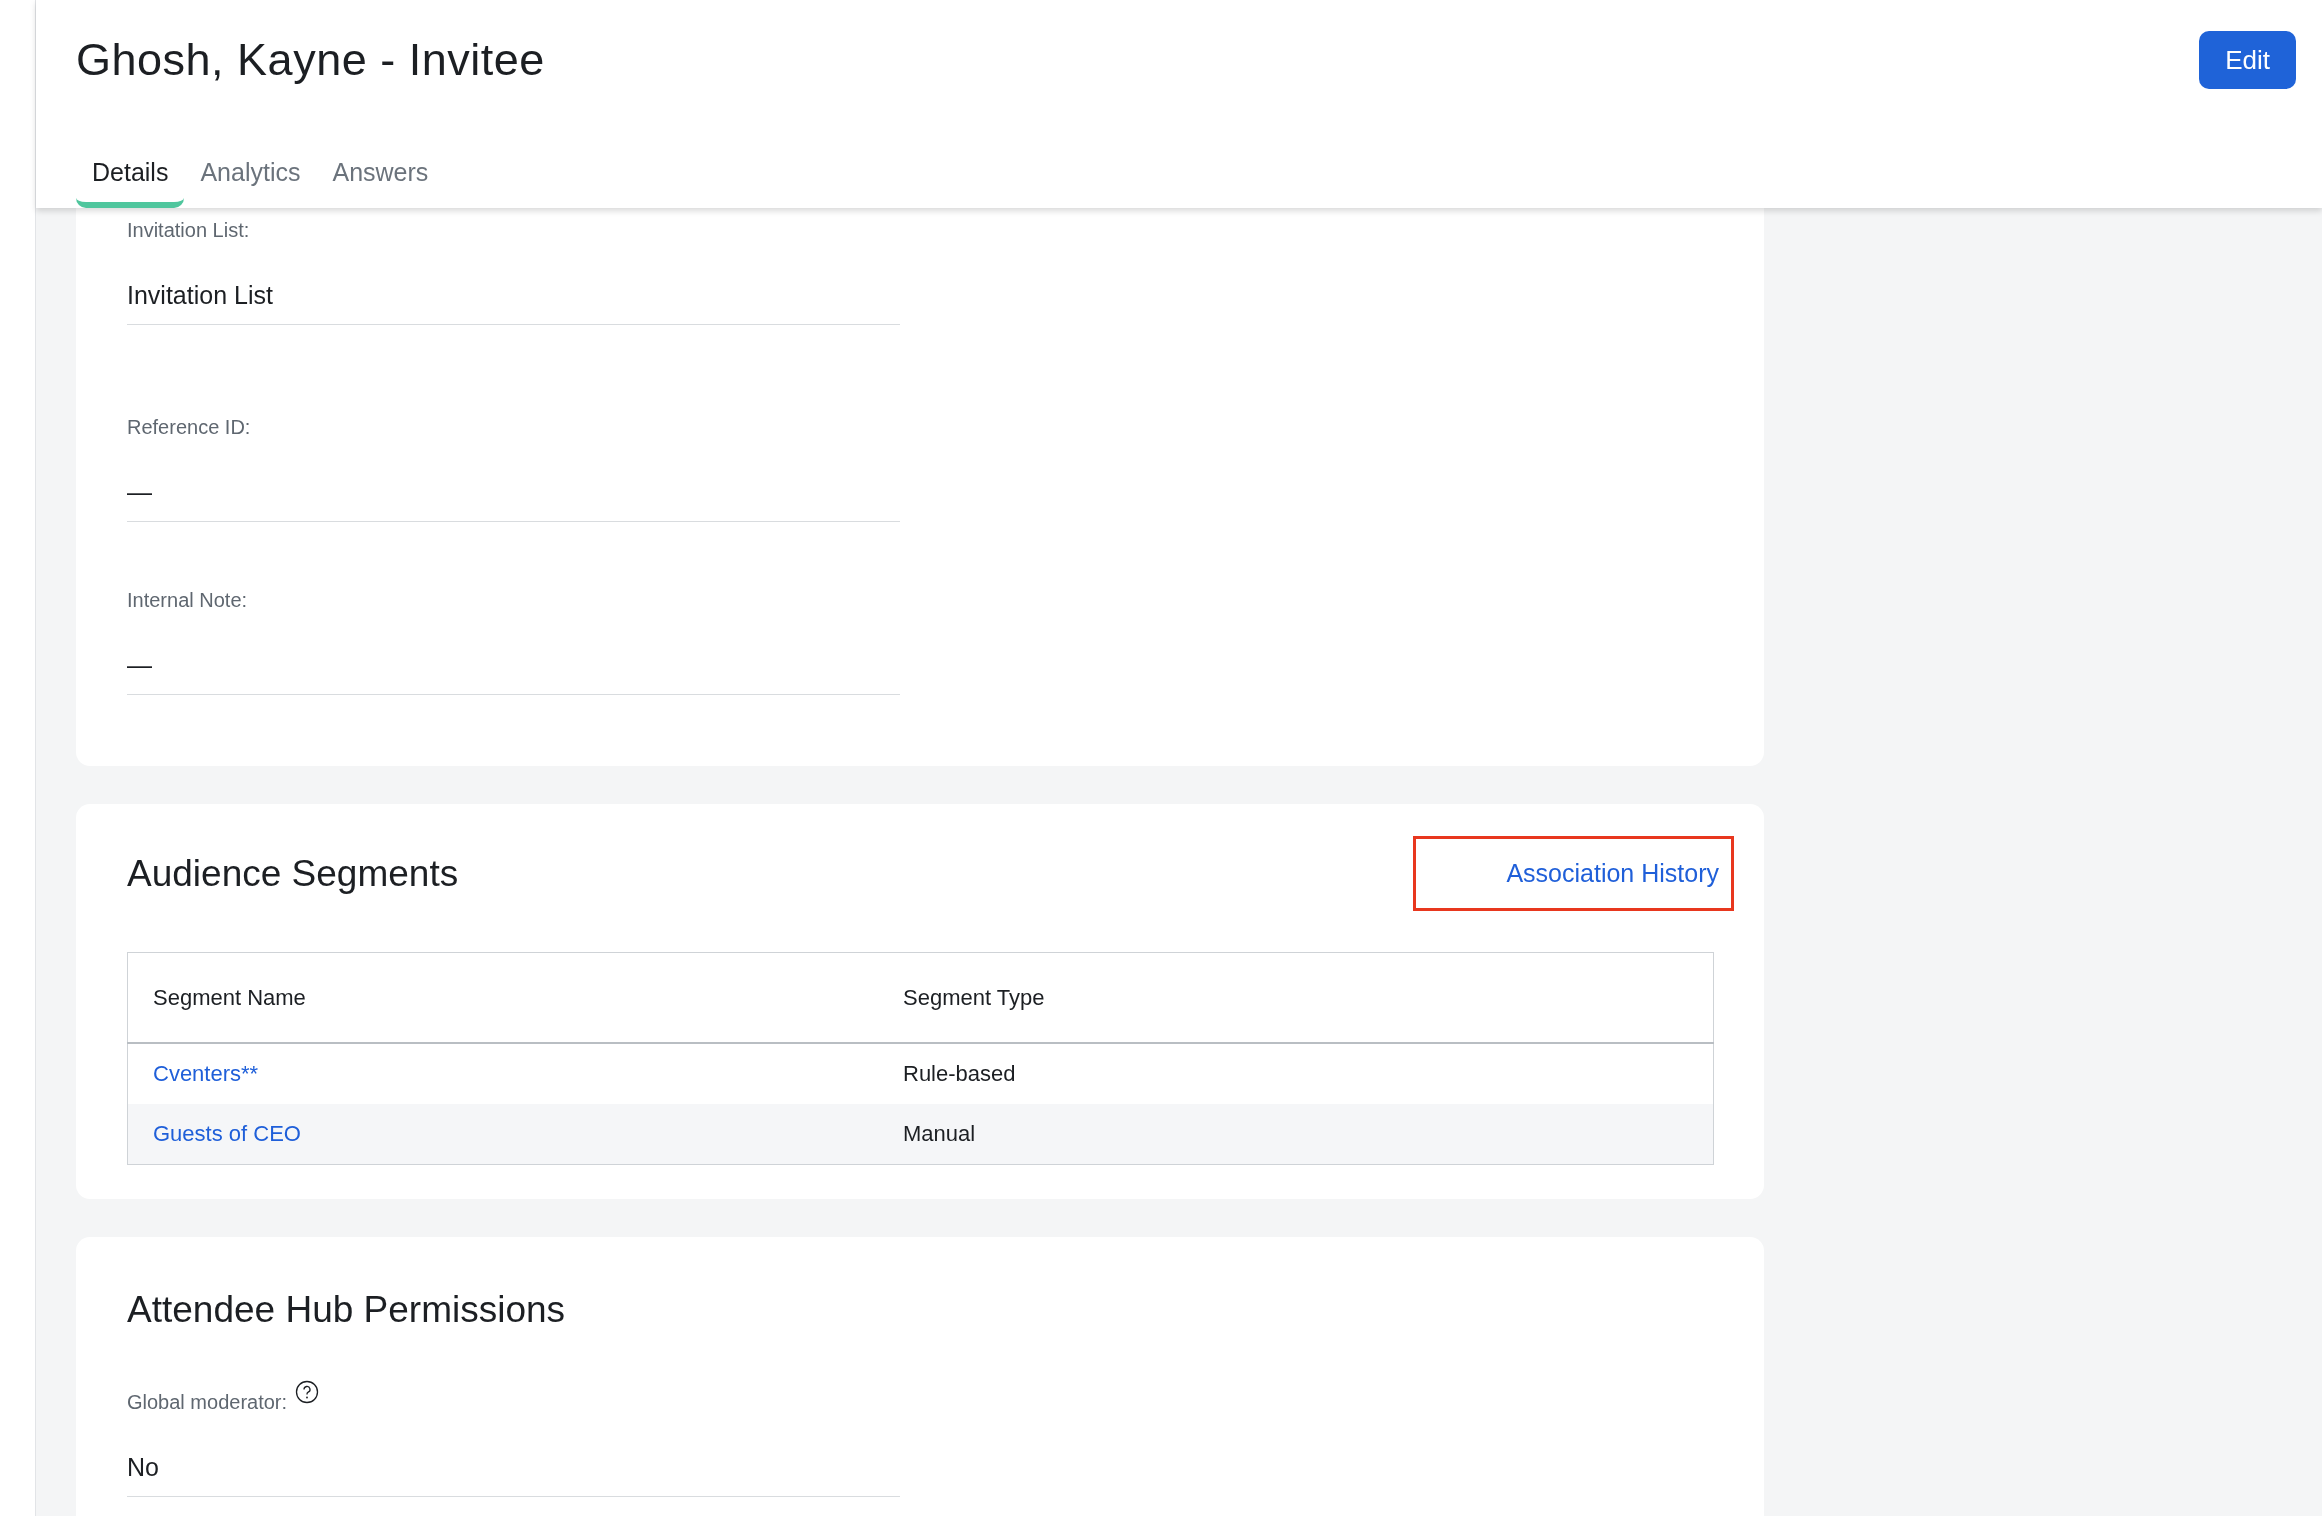  I want to click on tab: Analytics, so click(250, 175).